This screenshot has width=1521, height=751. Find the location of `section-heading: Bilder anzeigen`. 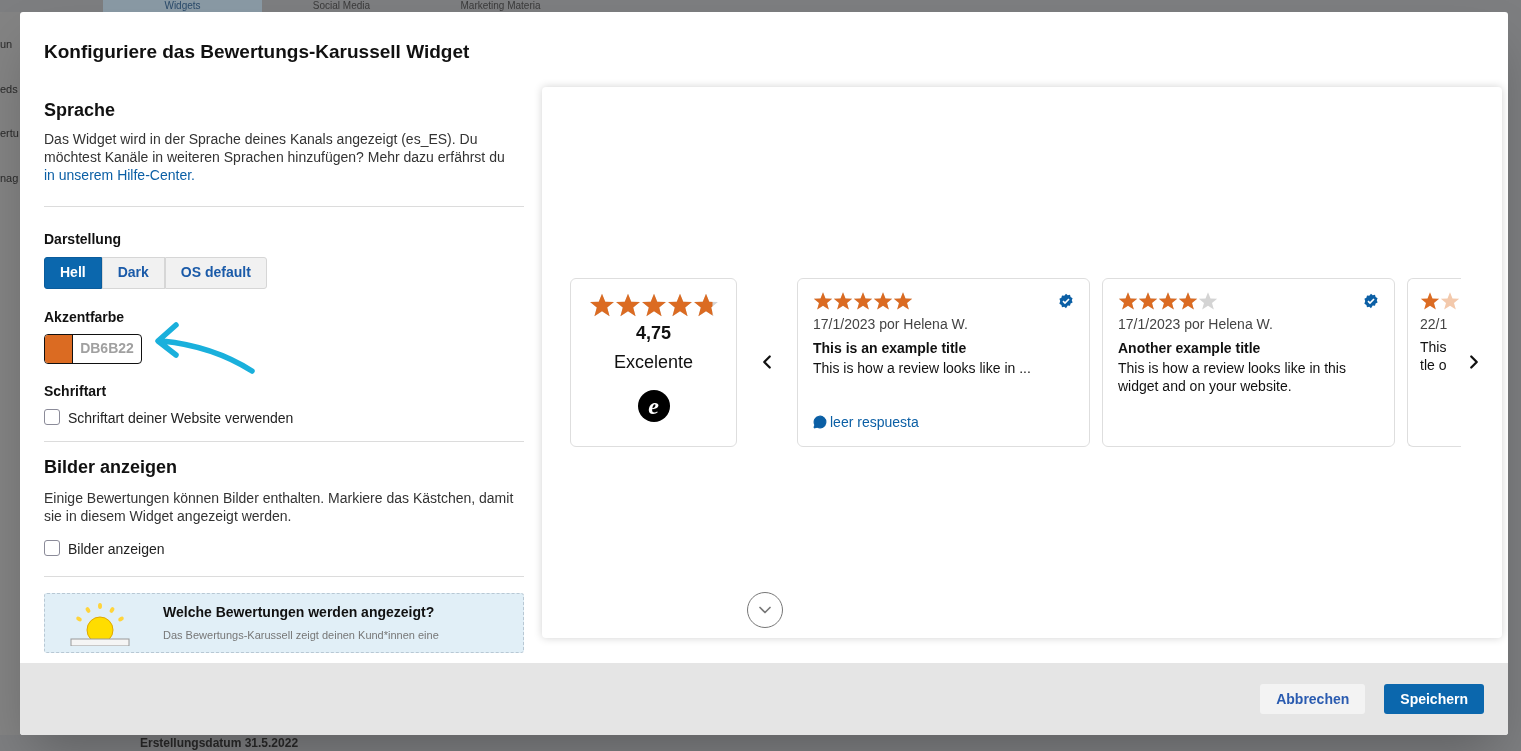

section-heading: Bilder anzeigen is located at coordinates (111, 467).